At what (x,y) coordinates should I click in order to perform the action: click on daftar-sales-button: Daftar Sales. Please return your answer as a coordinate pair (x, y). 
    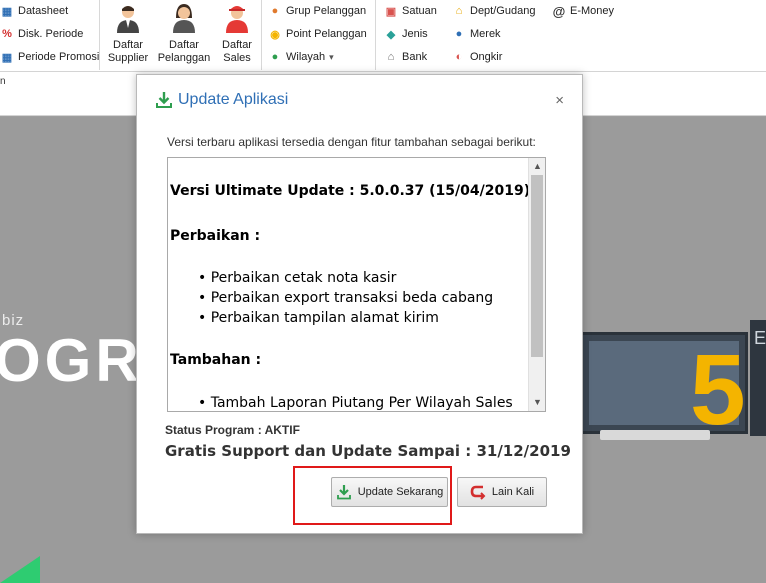
    Looking at the image, I should click on (237, 35).